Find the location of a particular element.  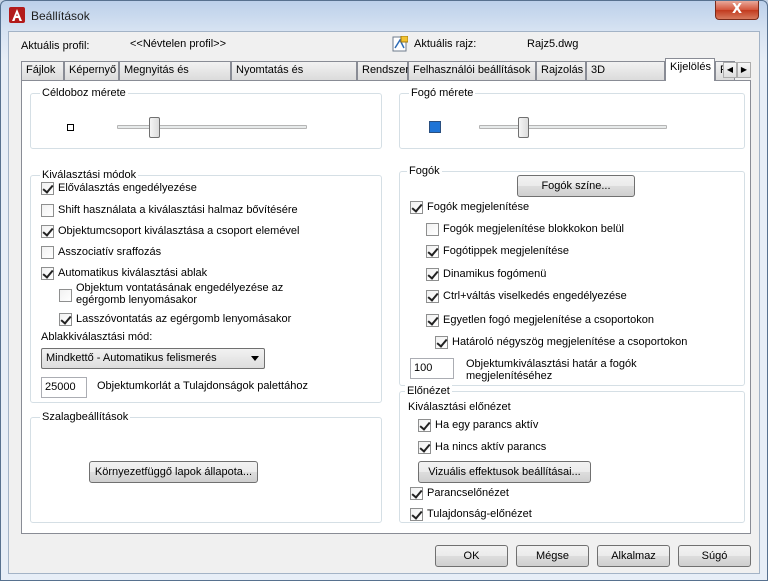

grips-title: Fogók is located at coordinates (424, 171).